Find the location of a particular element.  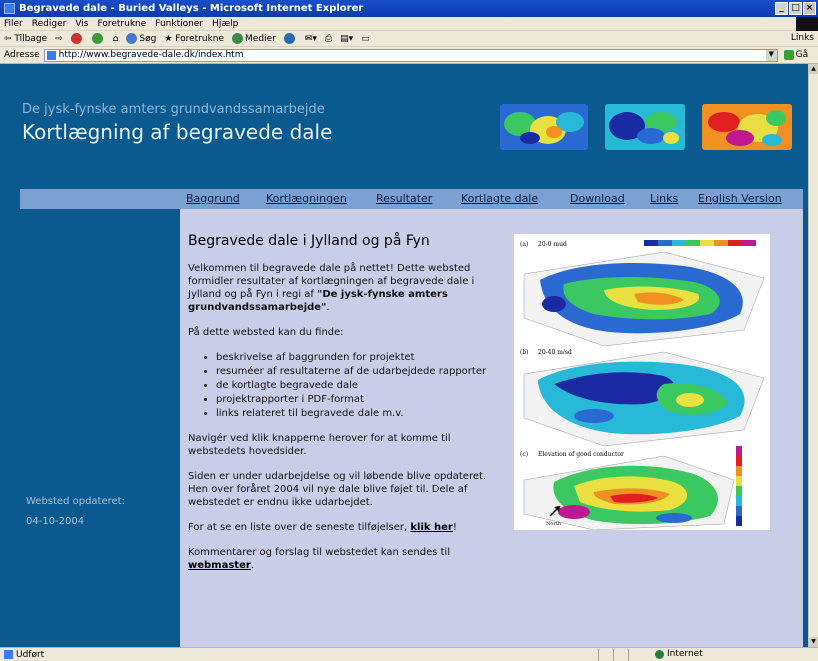

media-icon is located at coordinates (238, 38).